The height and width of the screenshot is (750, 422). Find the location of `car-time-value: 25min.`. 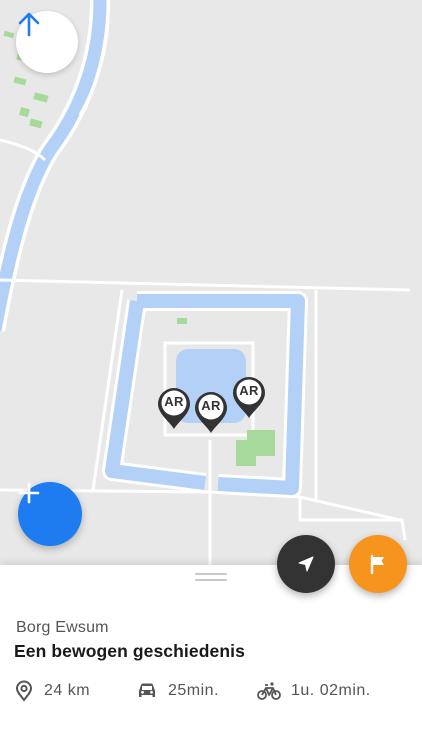

car-time-value: 25min. is located at coordinates (194, 690).